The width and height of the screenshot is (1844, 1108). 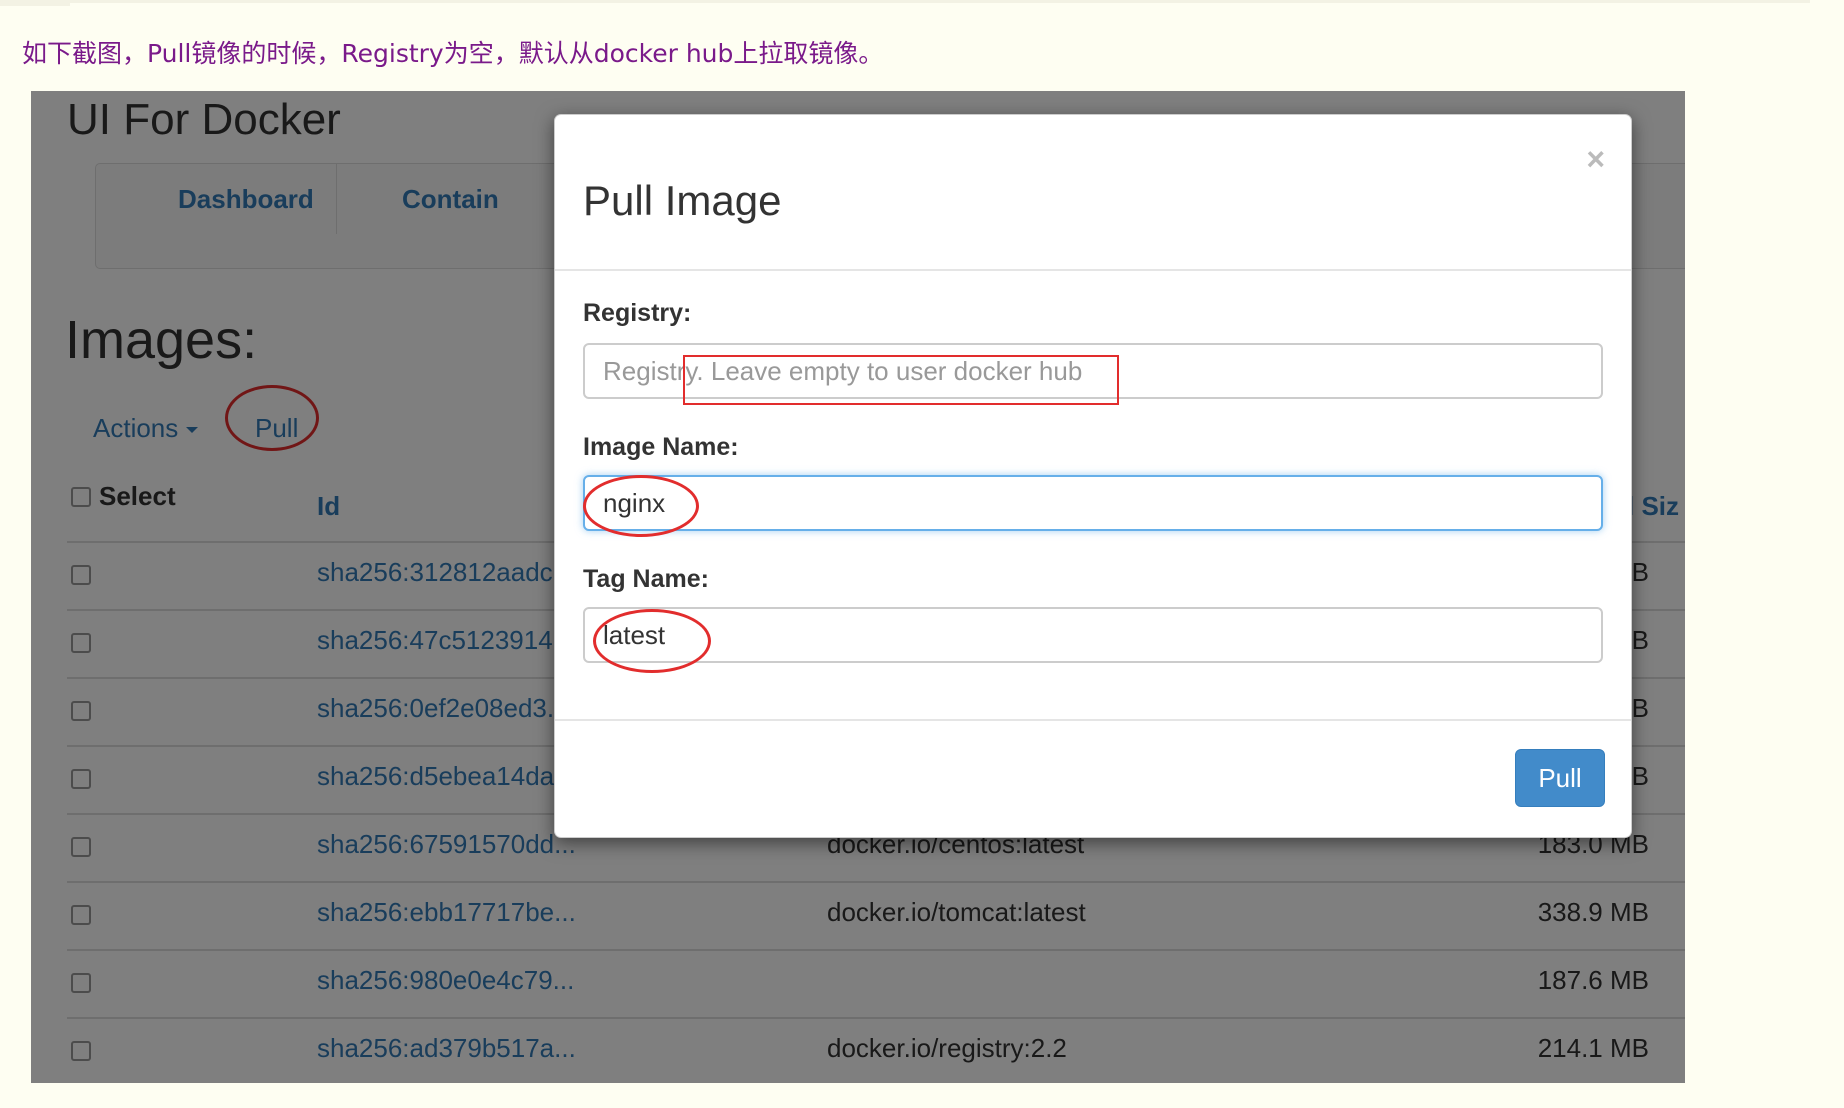 I want to click on image-name-field, so click(x=1093, y=503).